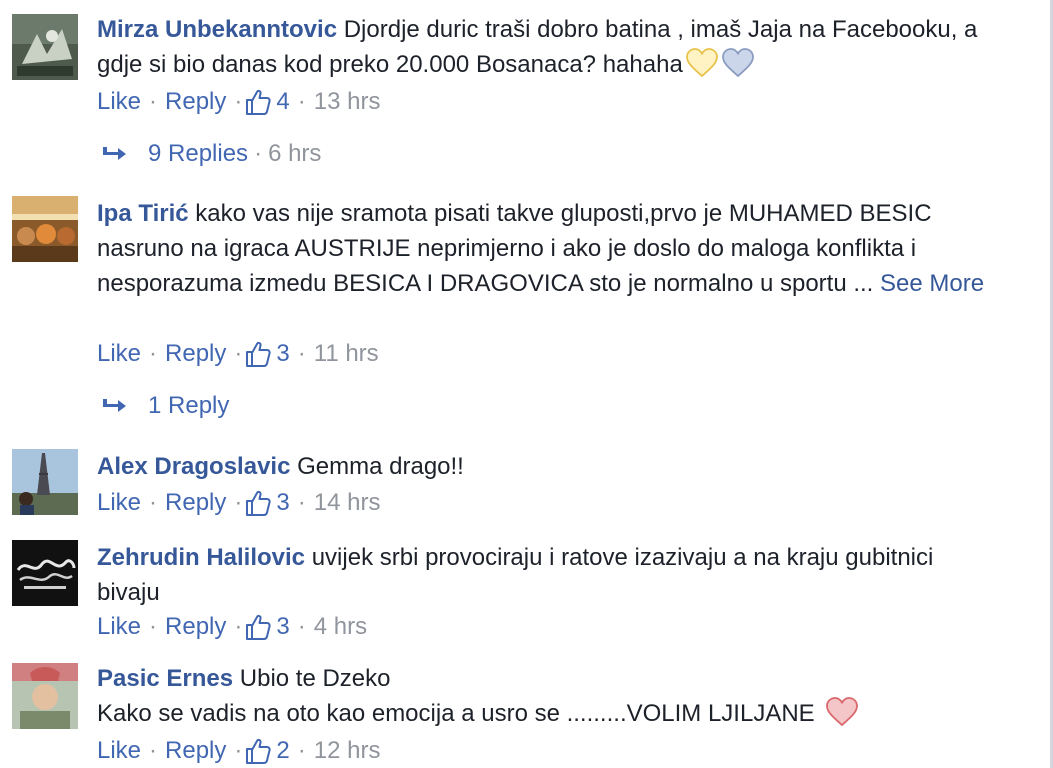 The image size is (1053, 768). What do you see at coordinates (198, 154) in the screenshot?
I see `replies-count: 9 Replies` at bounding box center [198, 154].